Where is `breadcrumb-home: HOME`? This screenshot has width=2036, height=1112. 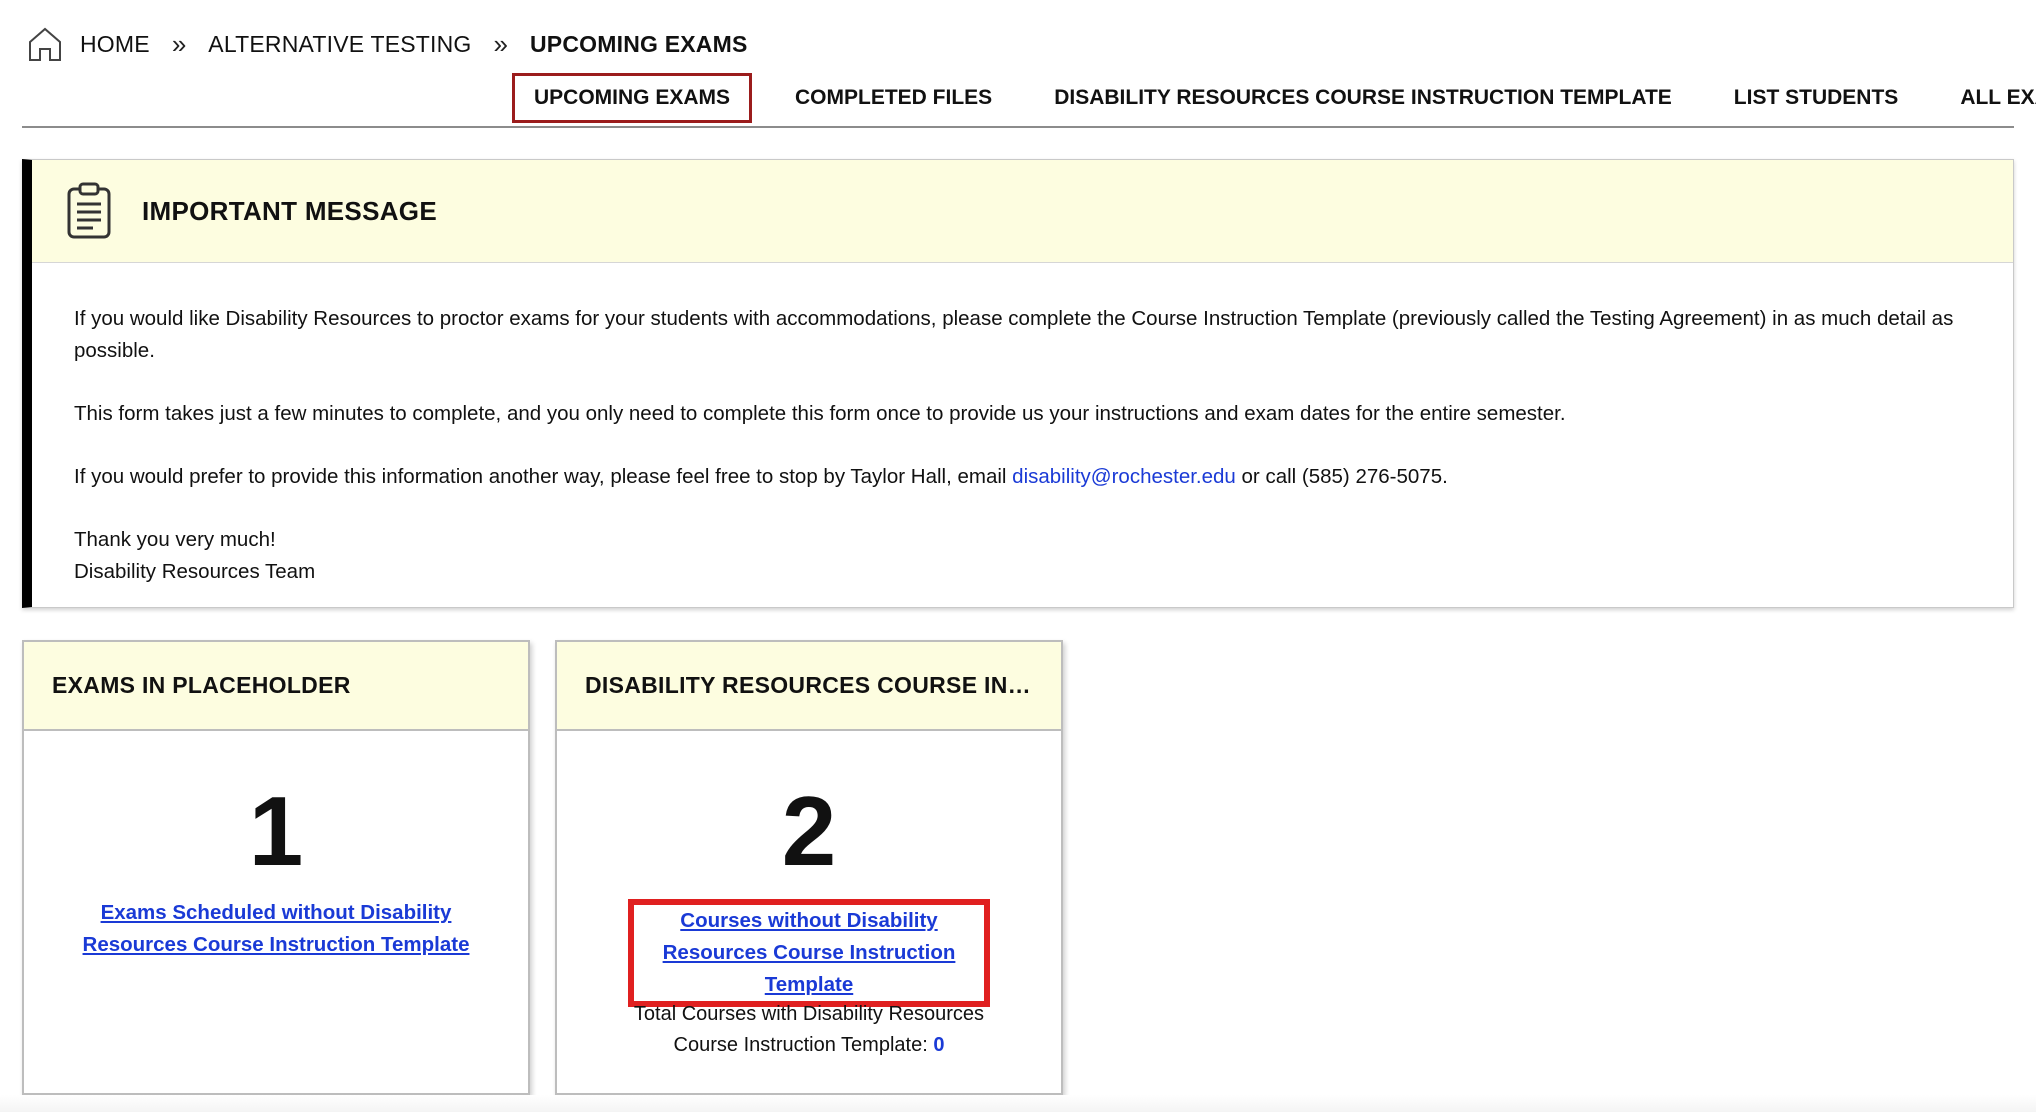
breadcrumb-home: HOME is located at coordinates (115, 44).